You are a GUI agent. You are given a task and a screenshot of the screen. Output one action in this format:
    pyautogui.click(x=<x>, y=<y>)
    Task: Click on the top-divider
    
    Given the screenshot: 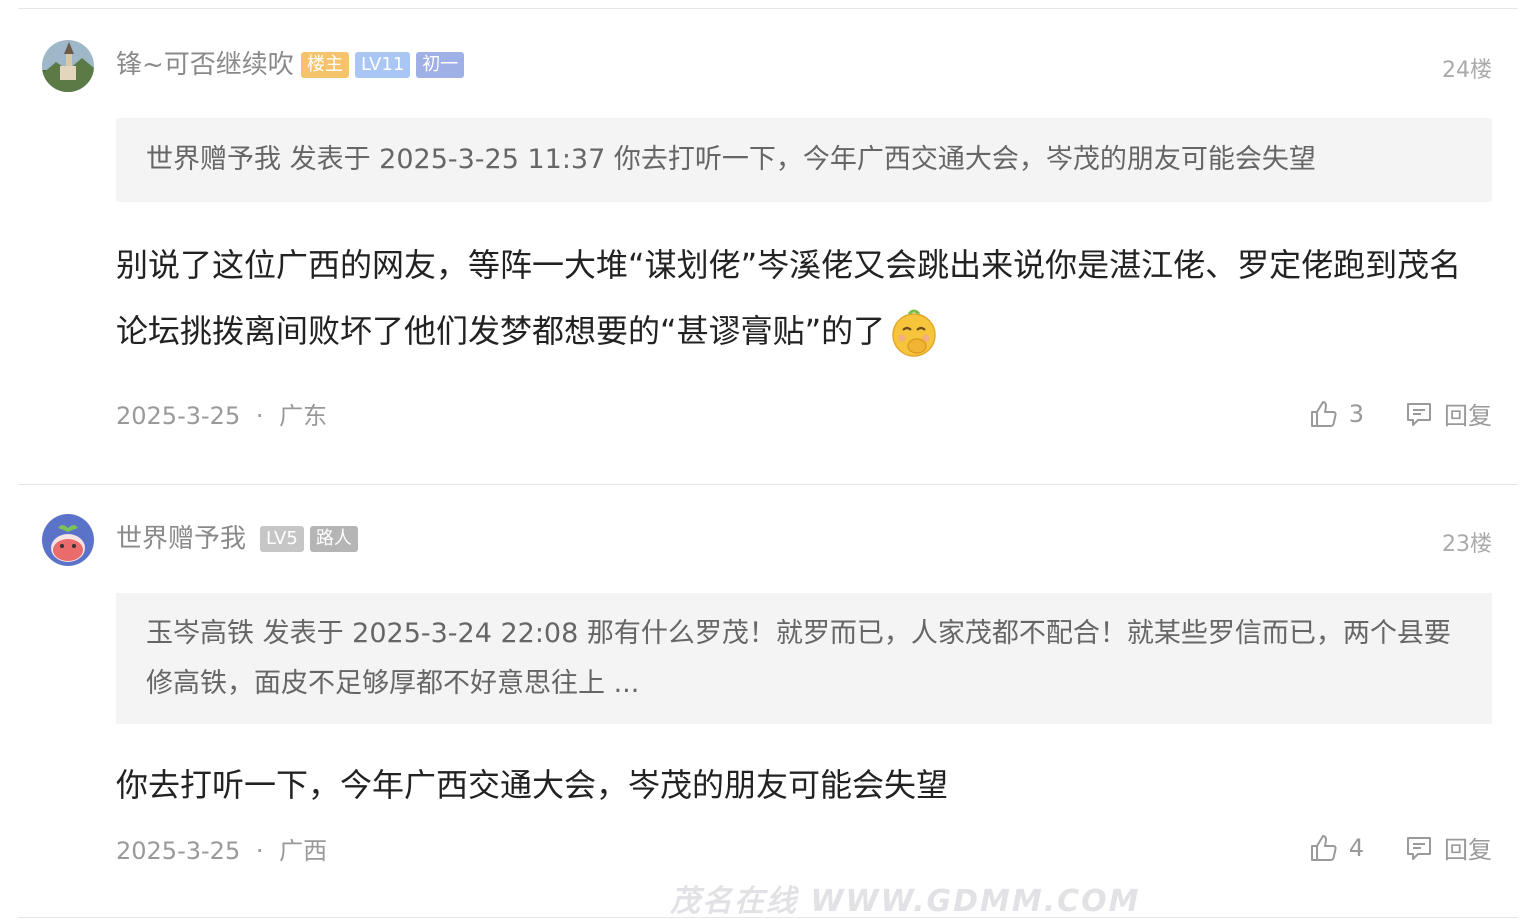 What is the action you would take?
    pyautogui.click(x=768, y=8)
    